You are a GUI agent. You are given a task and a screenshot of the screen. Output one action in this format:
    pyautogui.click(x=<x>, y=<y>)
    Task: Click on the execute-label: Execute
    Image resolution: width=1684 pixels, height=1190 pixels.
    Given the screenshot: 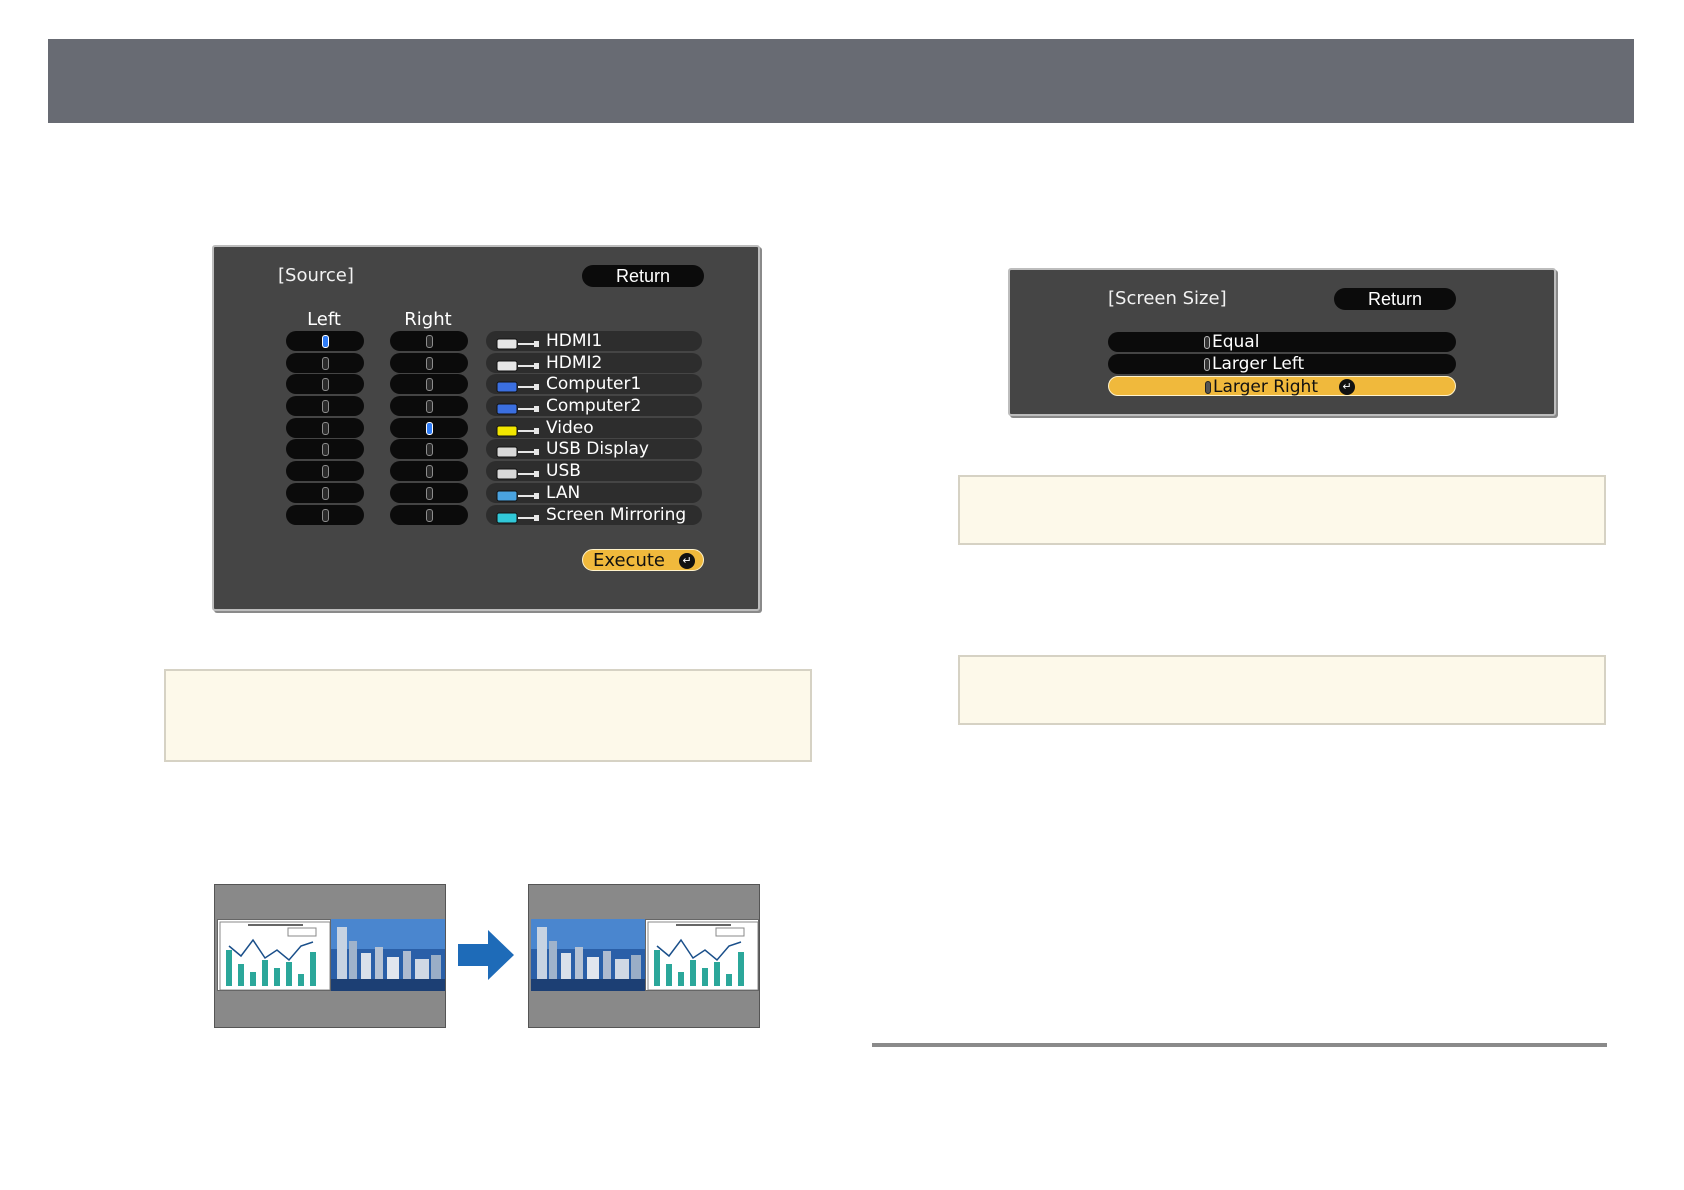 What is the action you would take?
    pyautogui.click(x=629, y=560)
    